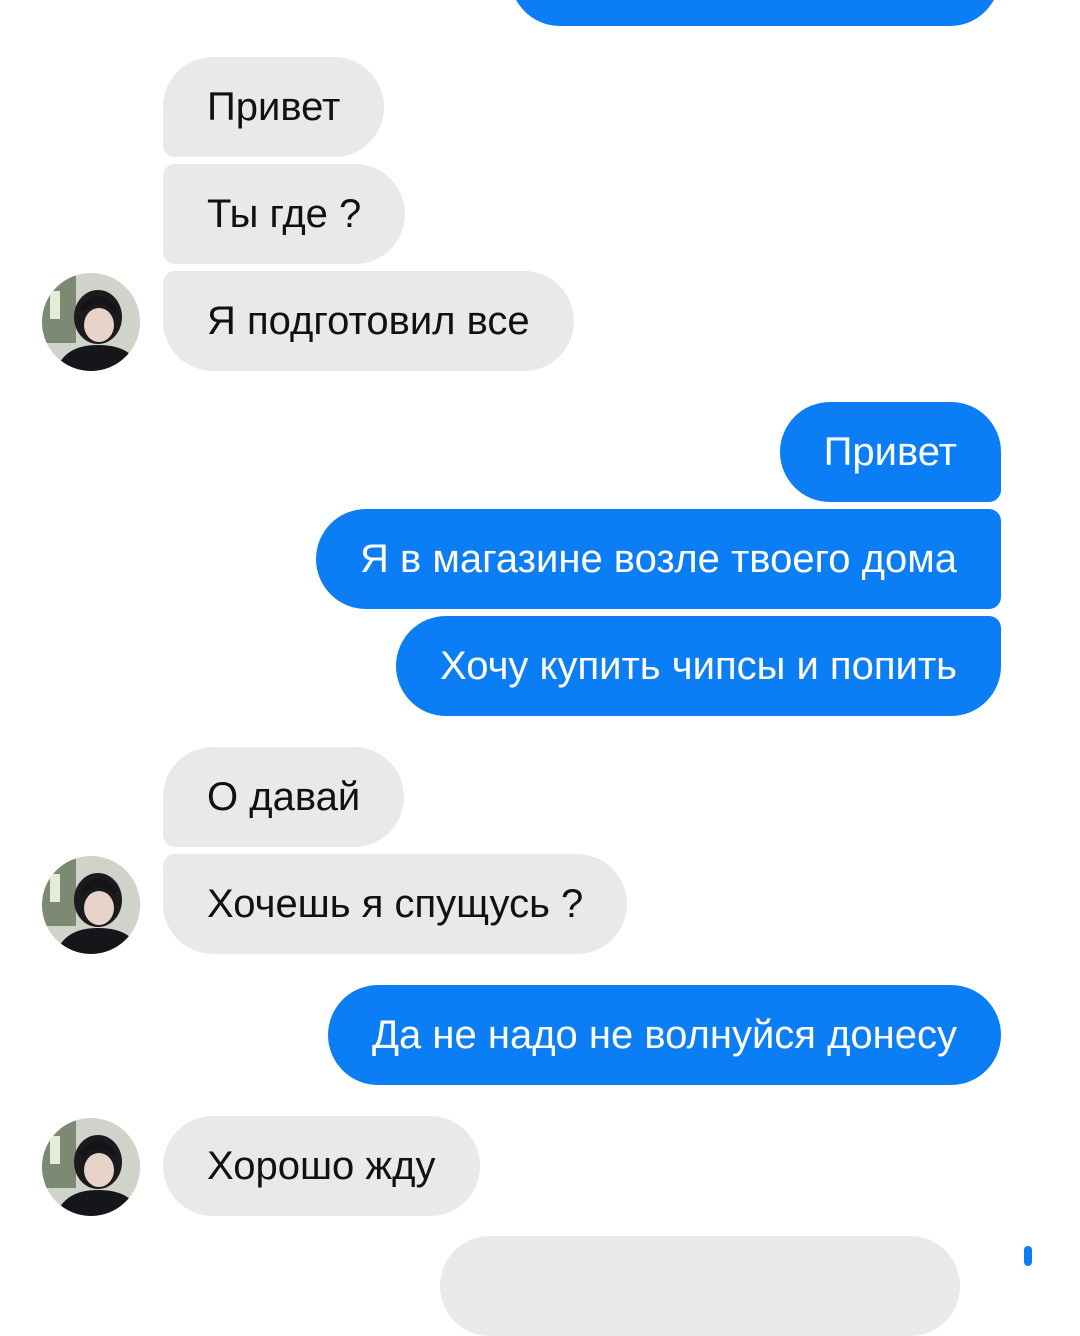 This screenshot has height=1336, width=1080. I want to click on message-bubble-incoming: Хорошо жду, so click(321, 1166).